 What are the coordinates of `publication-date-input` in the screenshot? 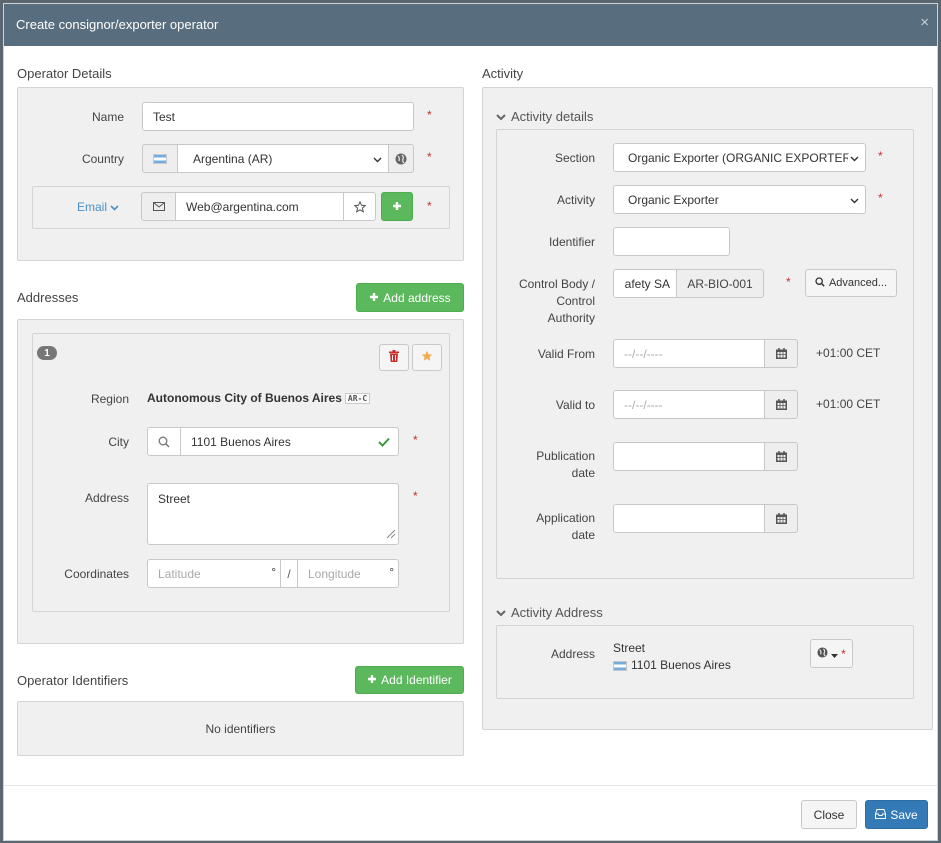 It's located at (689, 456).